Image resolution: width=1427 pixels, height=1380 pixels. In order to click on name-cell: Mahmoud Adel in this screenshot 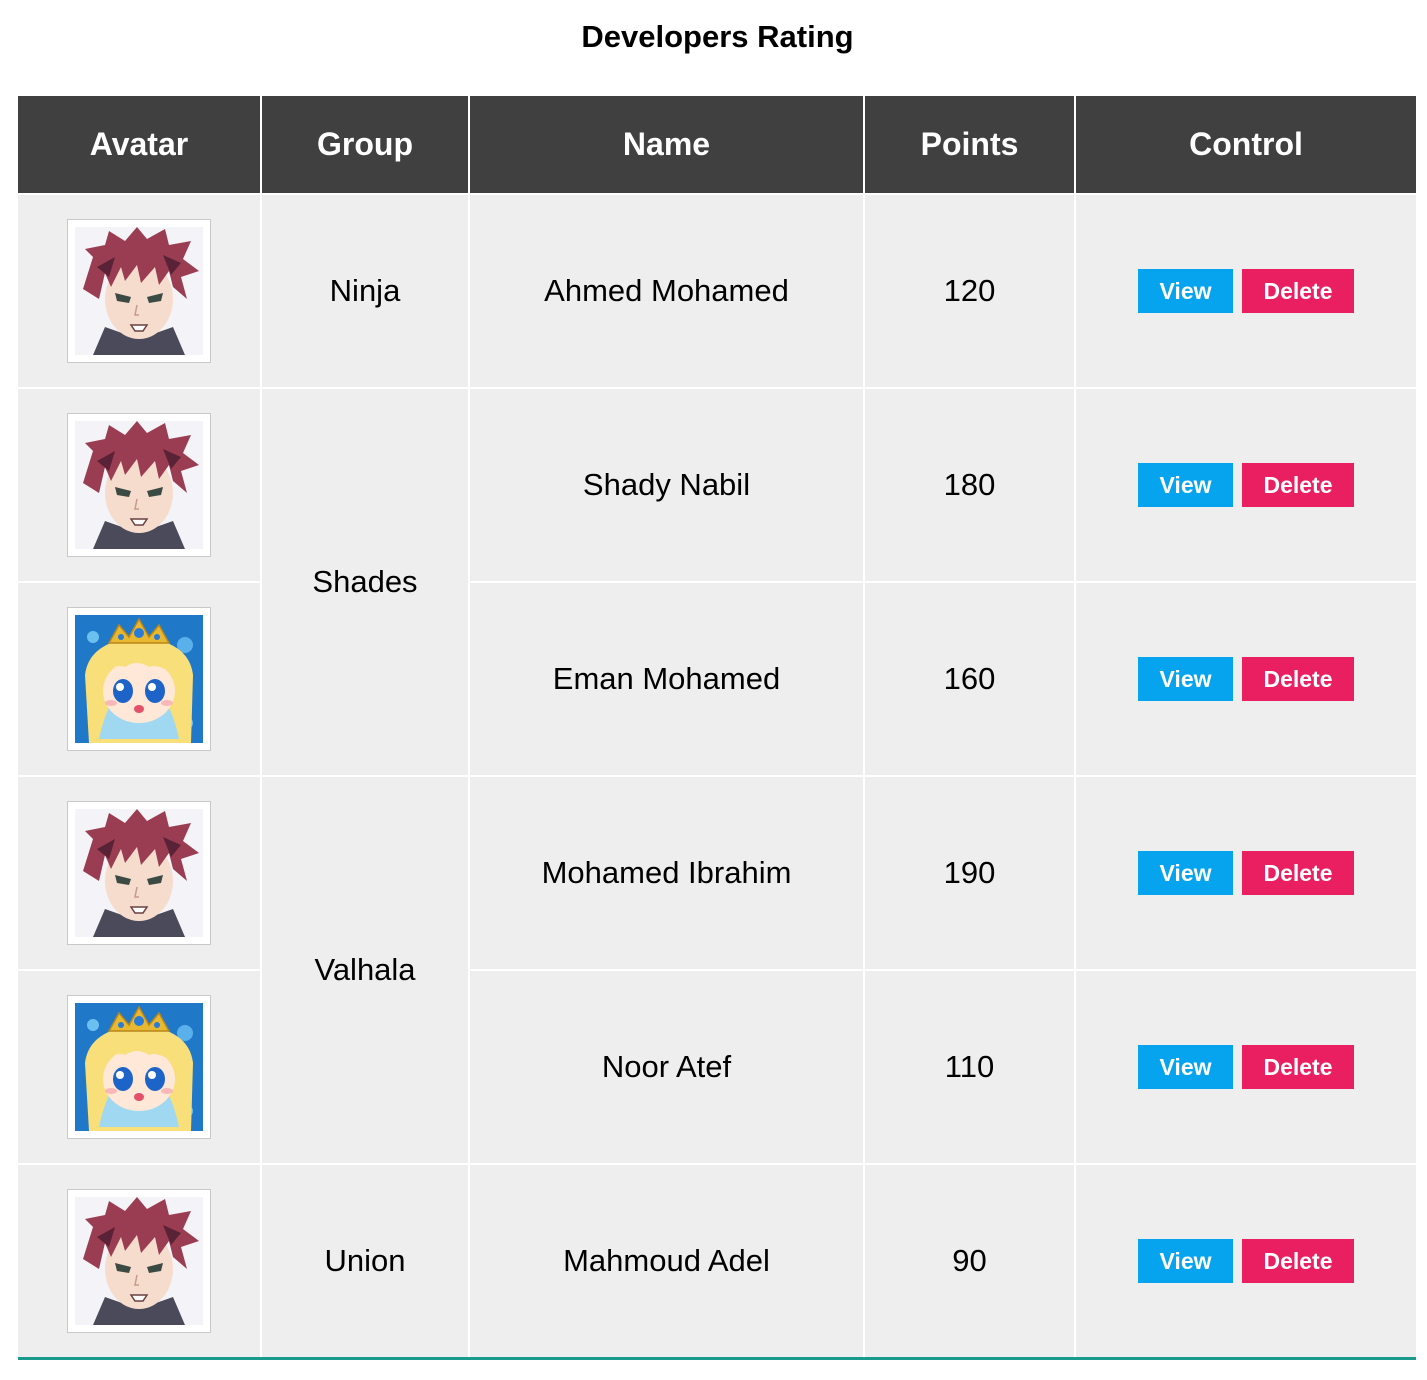, I will do `click(666, 1261)`.